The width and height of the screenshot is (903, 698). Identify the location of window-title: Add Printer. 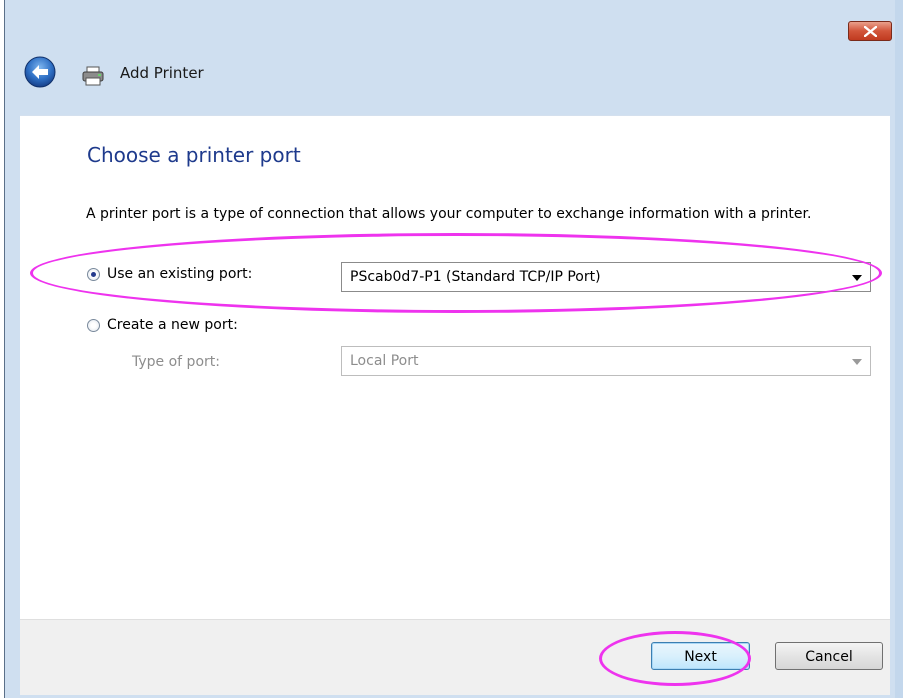
(162, 73).